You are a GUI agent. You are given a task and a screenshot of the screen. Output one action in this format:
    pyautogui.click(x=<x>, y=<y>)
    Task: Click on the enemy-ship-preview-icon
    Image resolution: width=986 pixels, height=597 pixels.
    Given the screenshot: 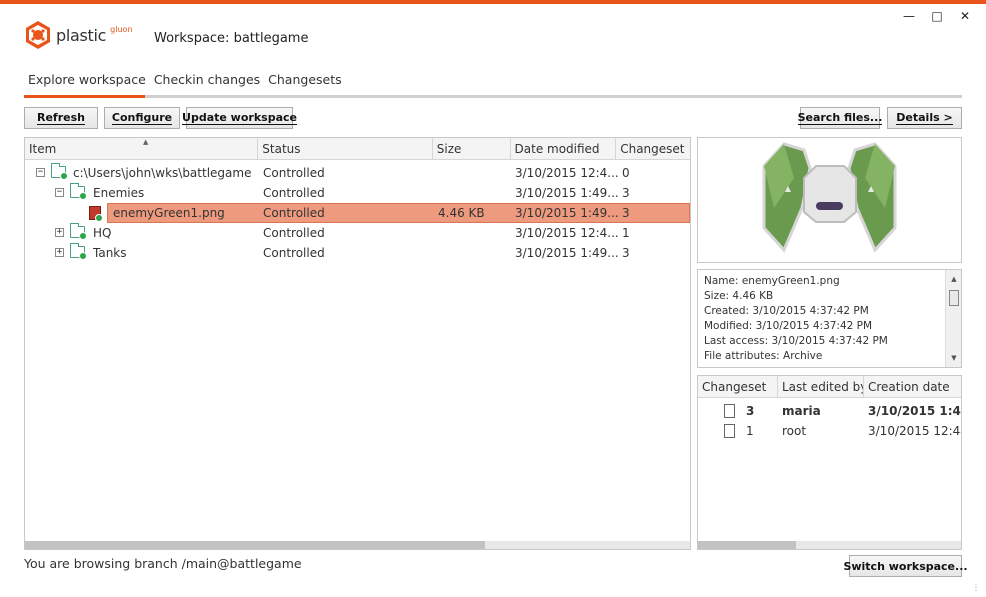 What is the action you would take?
    pyautogui.click(x=829, y=197)
    